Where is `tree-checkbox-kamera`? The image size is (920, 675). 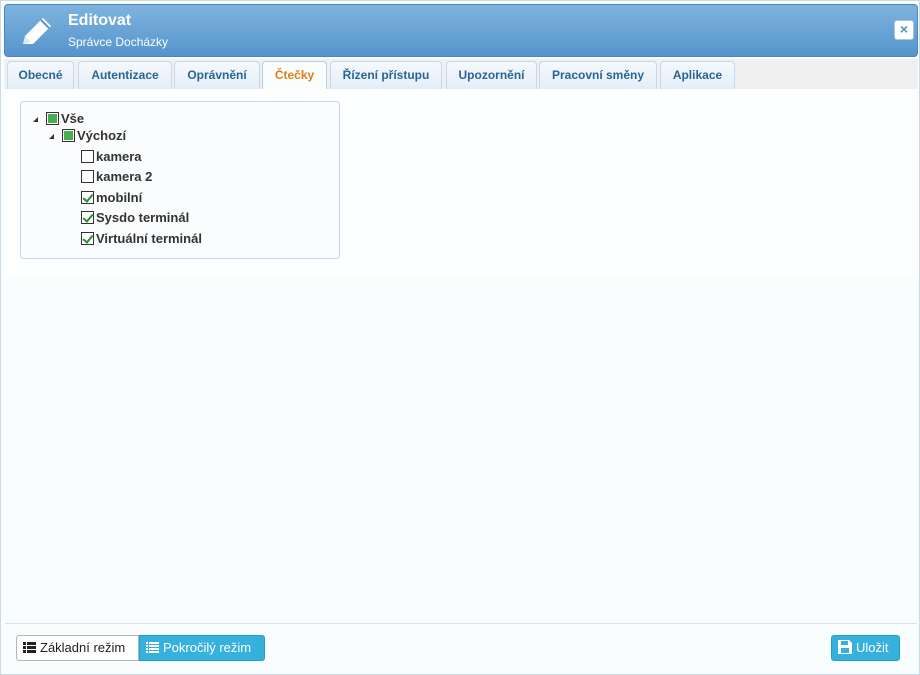
tree-checkbox-kamera is located at coordinates (87, 156).